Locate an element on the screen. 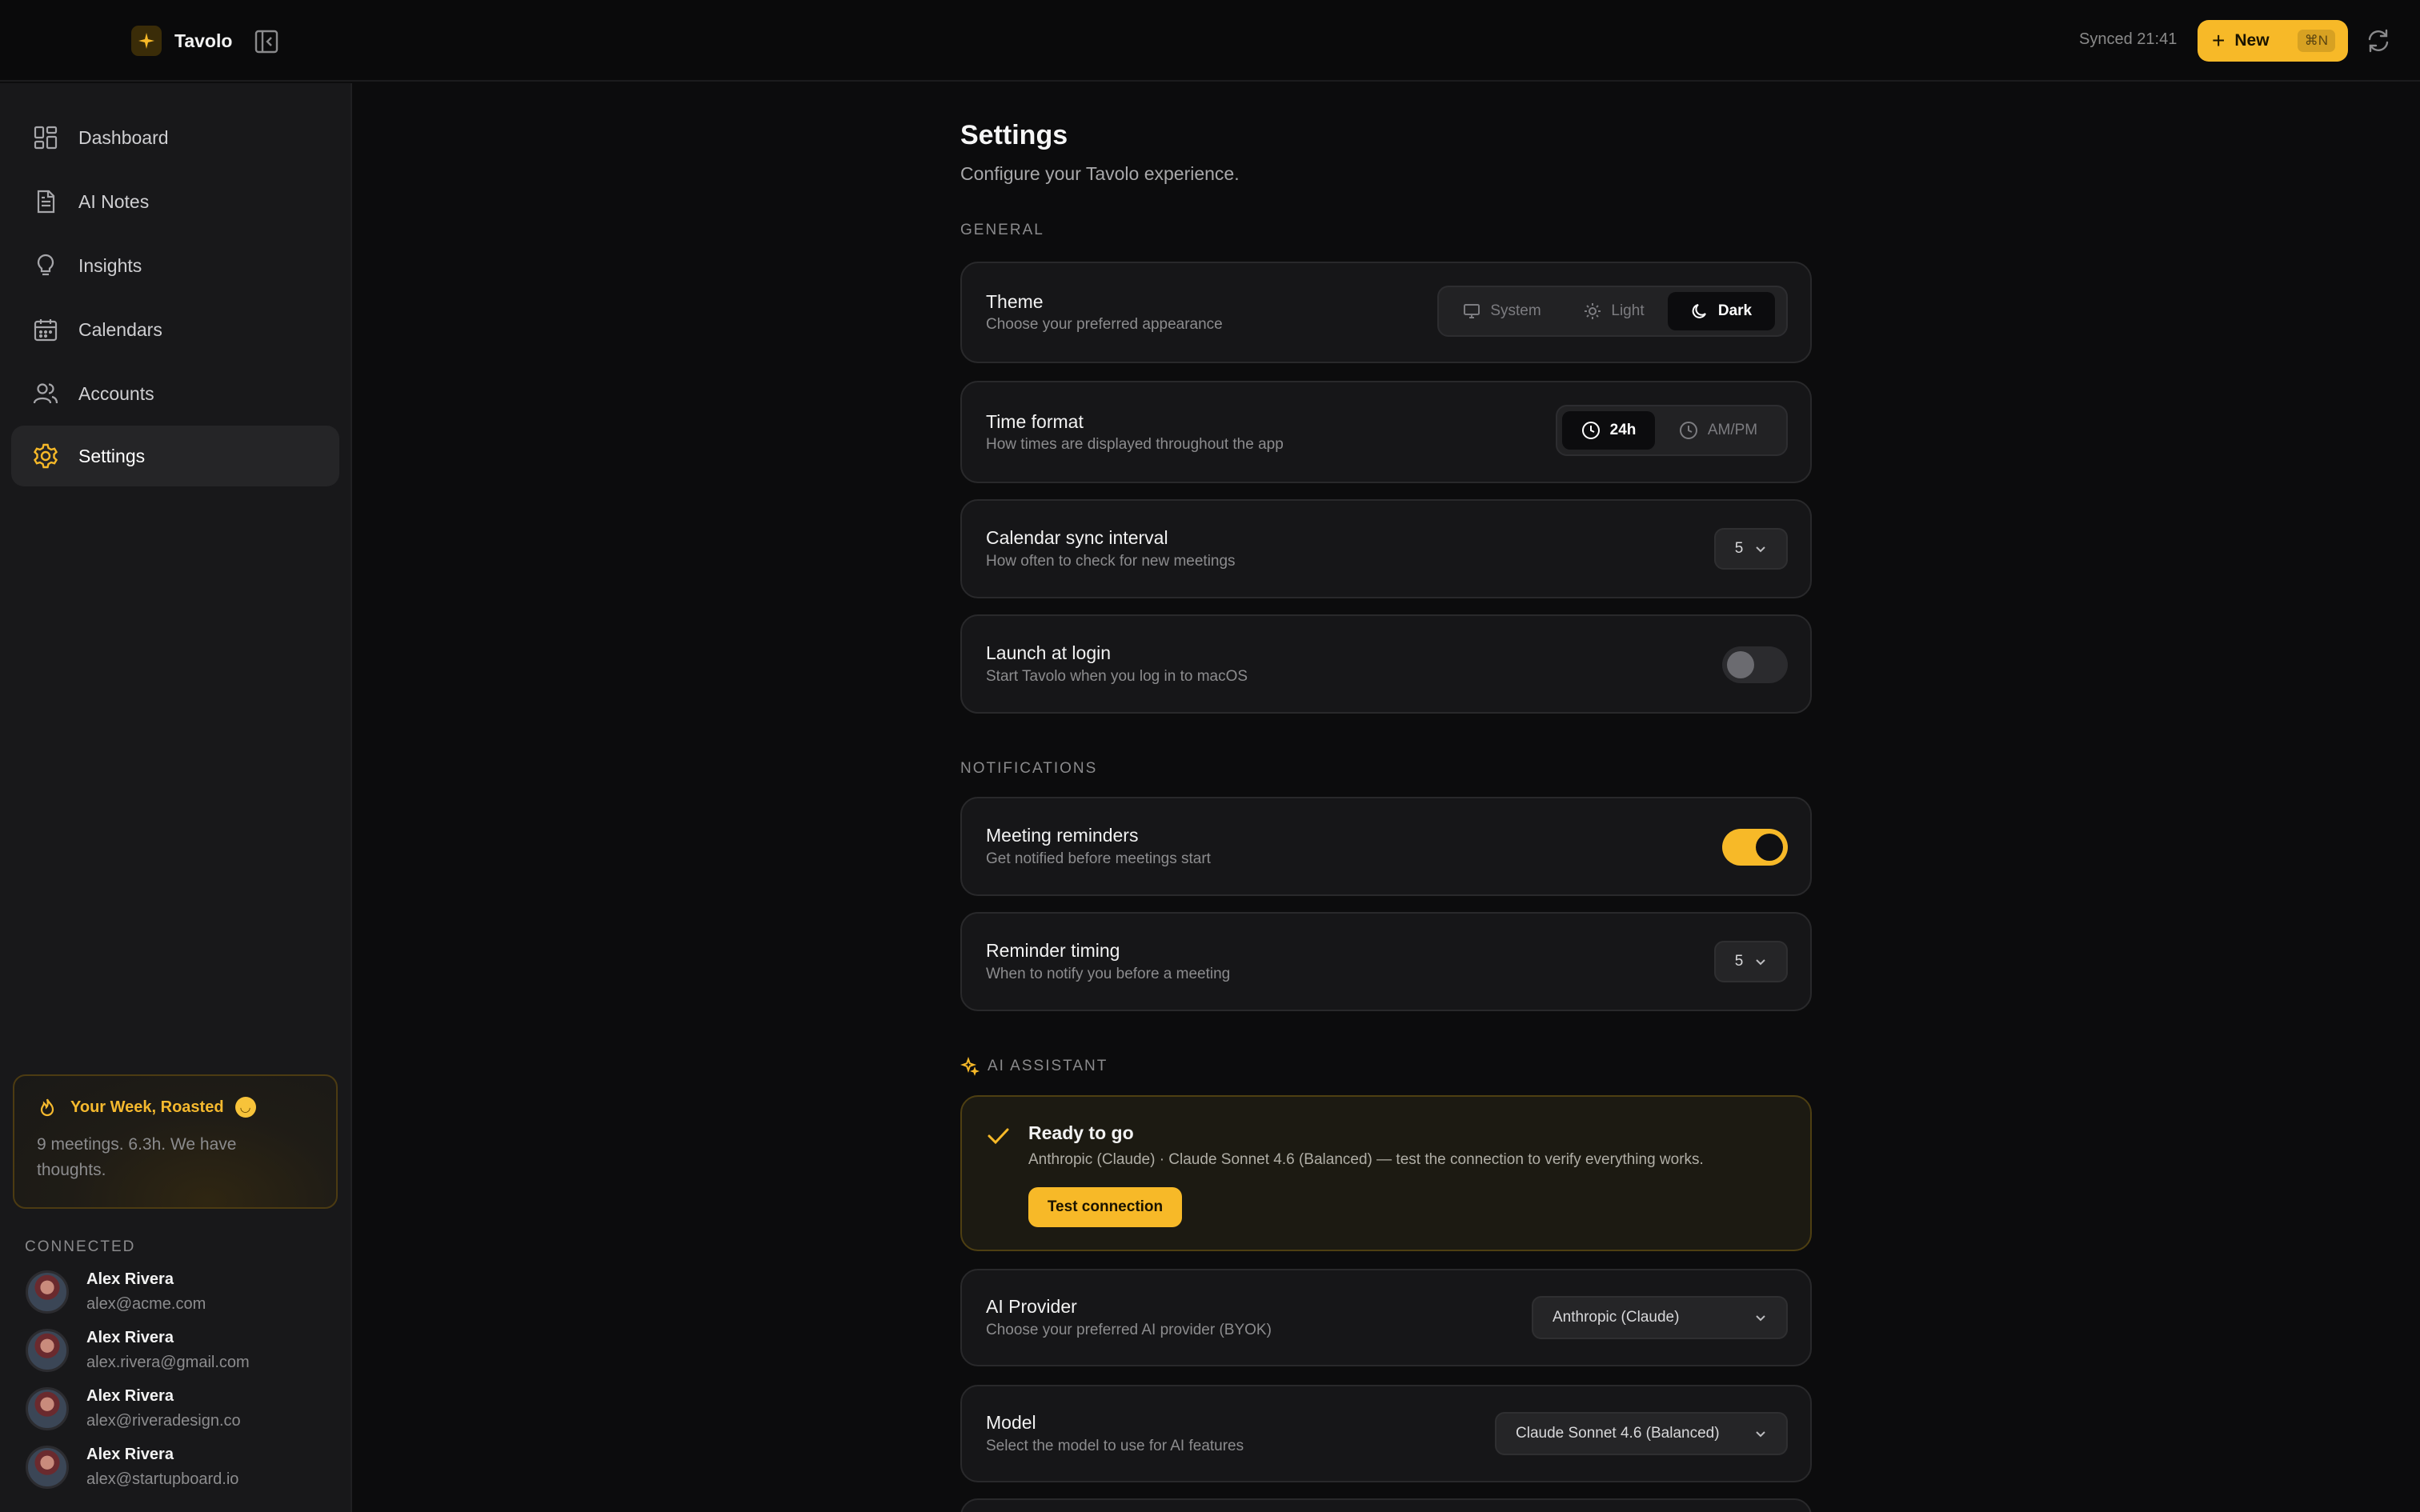 The width and height of the screenshot is (2420, 1512). new-button: + New ⌘N is located at coordinates (2273, 41).